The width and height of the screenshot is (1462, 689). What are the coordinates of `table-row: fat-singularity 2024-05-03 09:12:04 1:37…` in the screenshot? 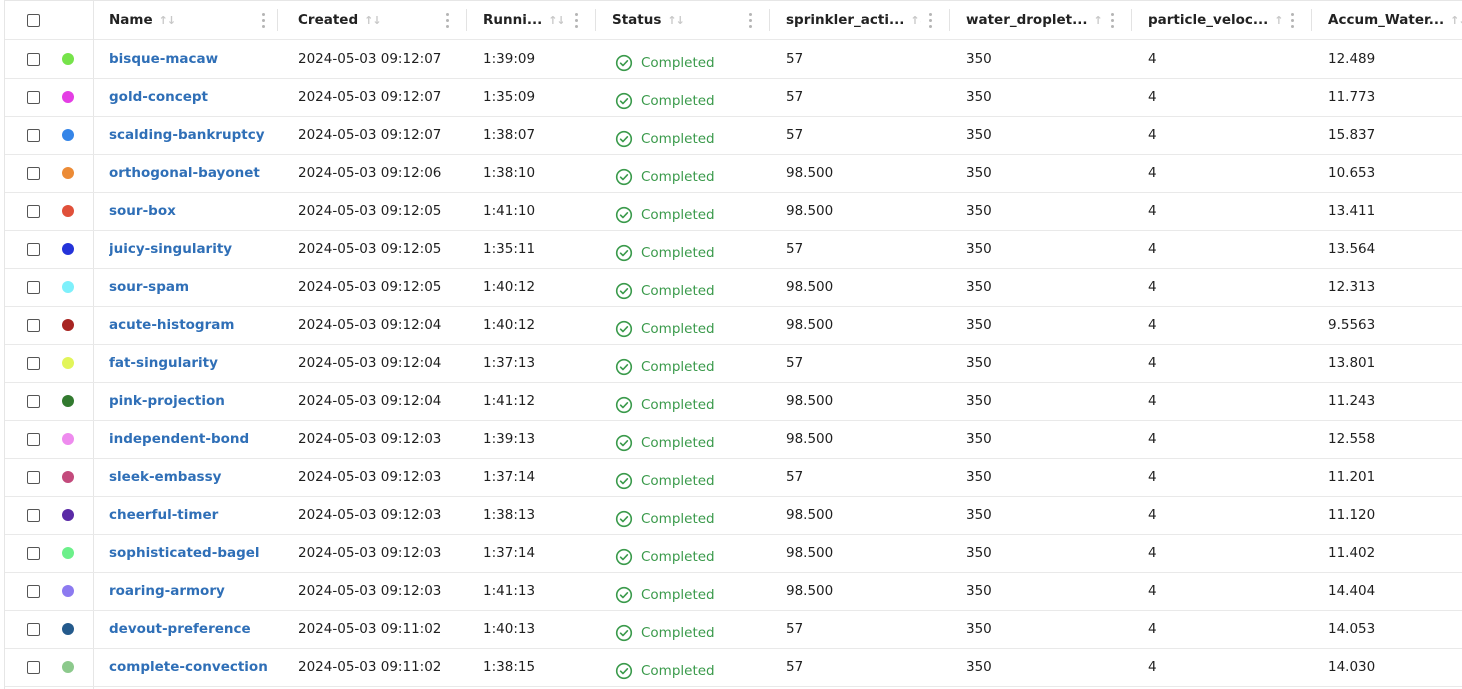 It's located at (733, 363).